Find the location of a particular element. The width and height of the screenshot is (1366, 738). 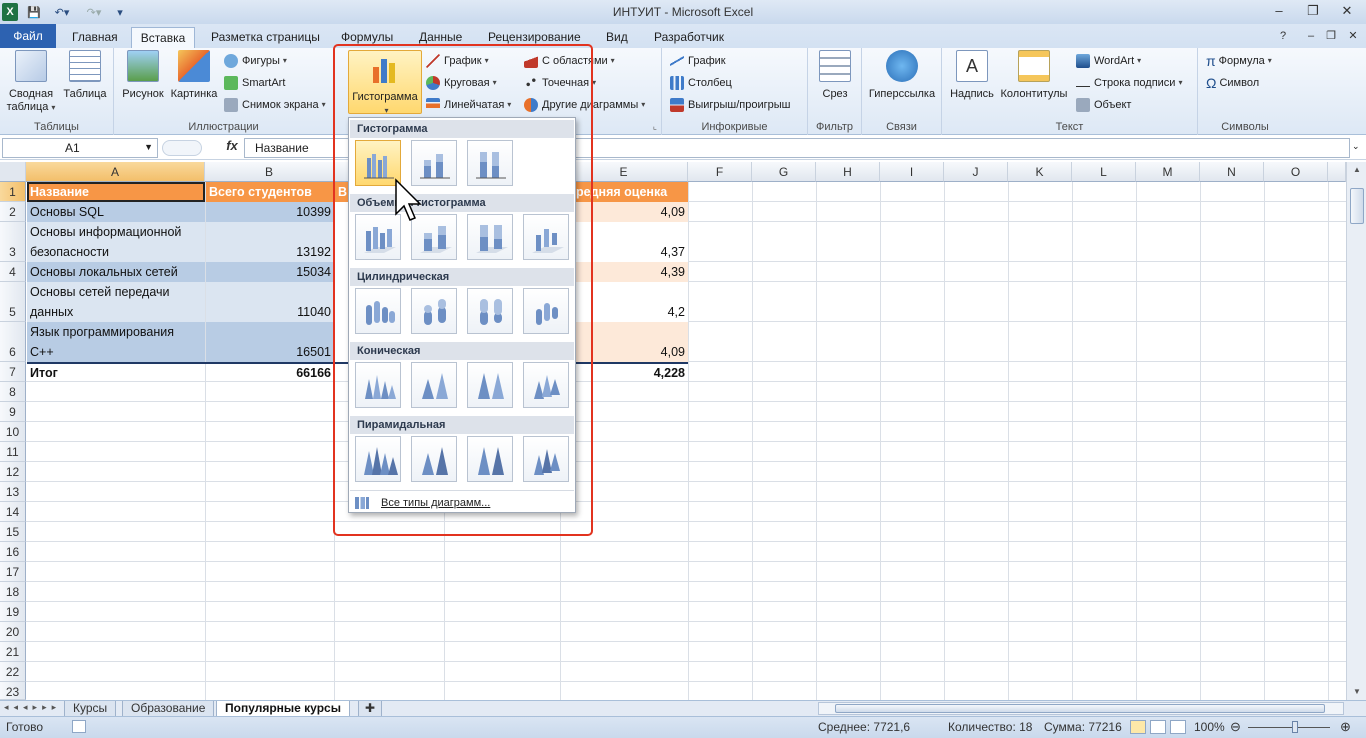

cell-a6: Язык программирования С++ is located at coordinates (116, 342).